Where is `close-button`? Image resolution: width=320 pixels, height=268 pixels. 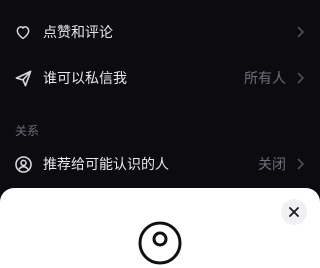 close-button is located at coordinates (294, 212).